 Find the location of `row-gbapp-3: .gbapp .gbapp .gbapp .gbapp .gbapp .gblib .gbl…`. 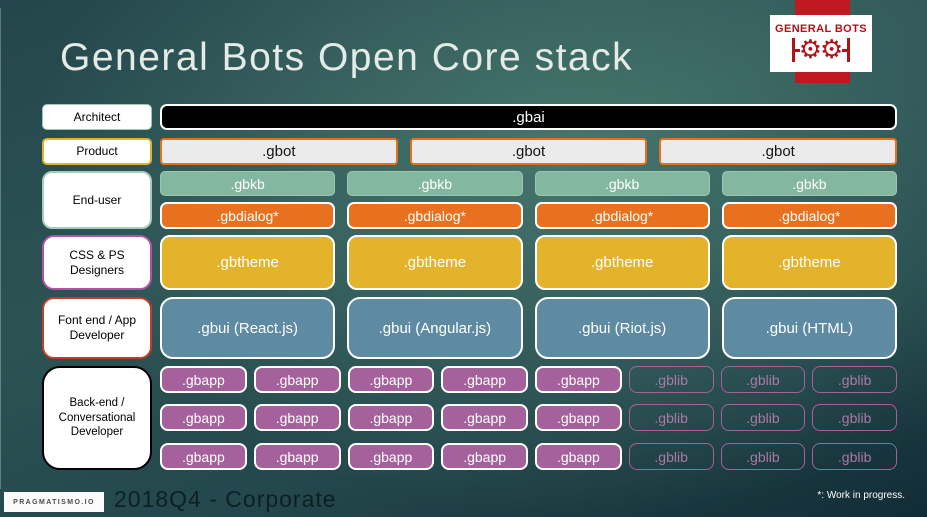

row-gbapp-3: .gbapp .gbapp .gbapp .gbapp .gbapp .gblib .gbl… is located at coordinates (528, 456).